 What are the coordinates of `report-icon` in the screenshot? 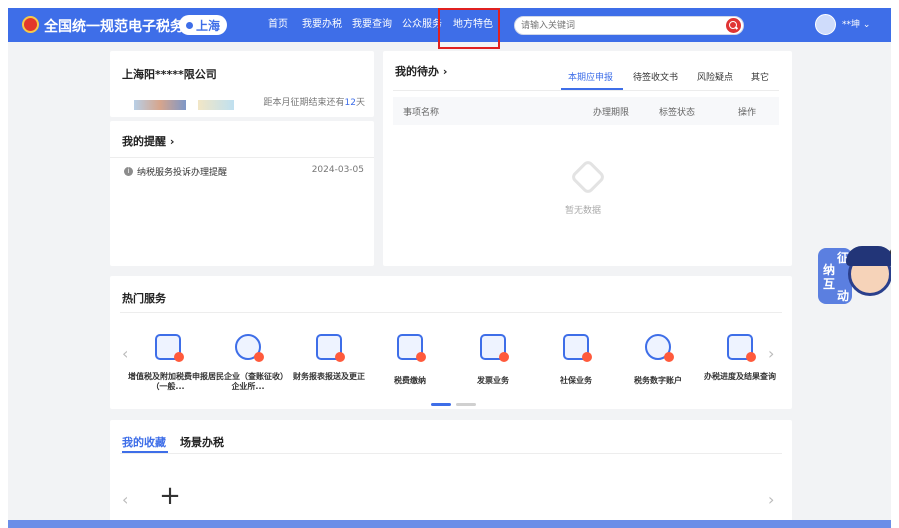 It's located at (330, 348).